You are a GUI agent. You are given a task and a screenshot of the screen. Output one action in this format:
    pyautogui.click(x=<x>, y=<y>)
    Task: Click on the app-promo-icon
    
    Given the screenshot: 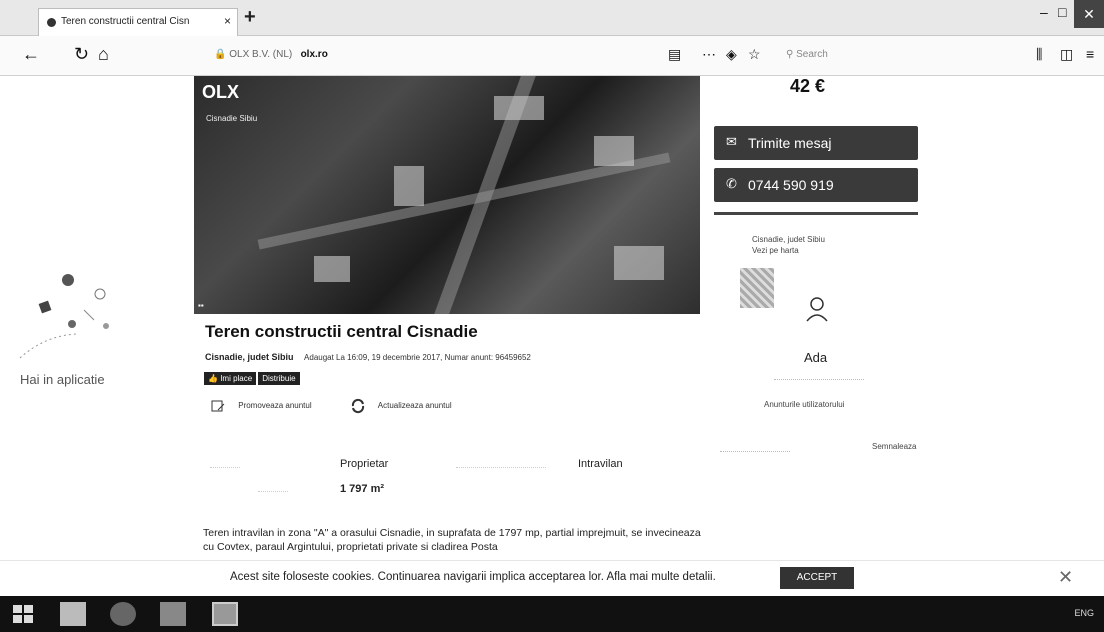 What is the action you would take?
    pyautogui.click(x=64, y=316)
    